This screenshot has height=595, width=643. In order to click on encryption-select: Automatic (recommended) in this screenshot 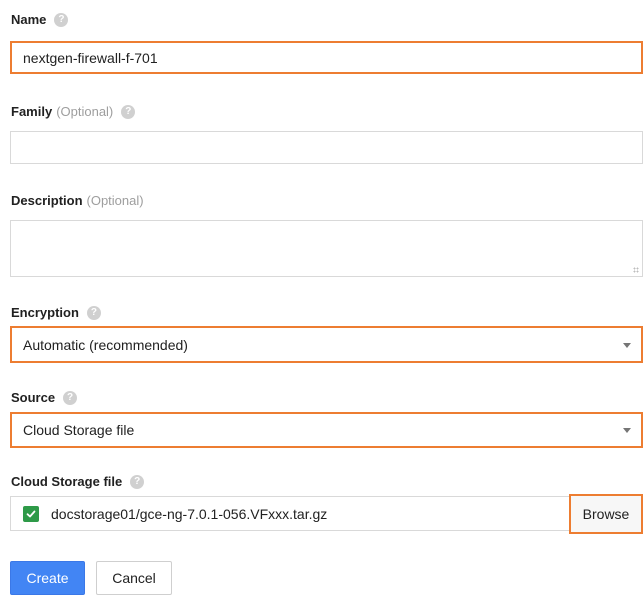, I will do `click(326, 344)`.